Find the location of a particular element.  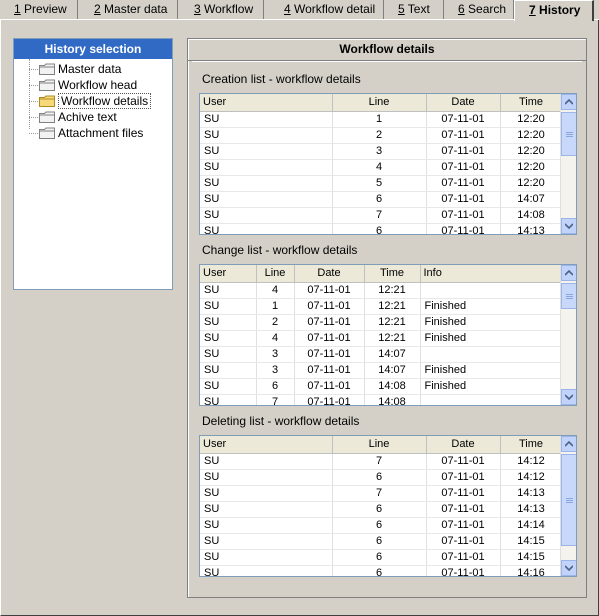

cell-info: Finished is located at coordinates (491, 322).